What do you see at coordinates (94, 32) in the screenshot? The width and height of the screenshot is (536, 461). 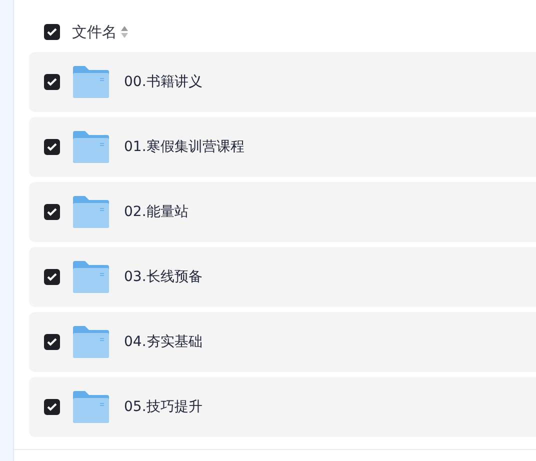 I see `column-header: 文件名` at bounding box center [94, 32].